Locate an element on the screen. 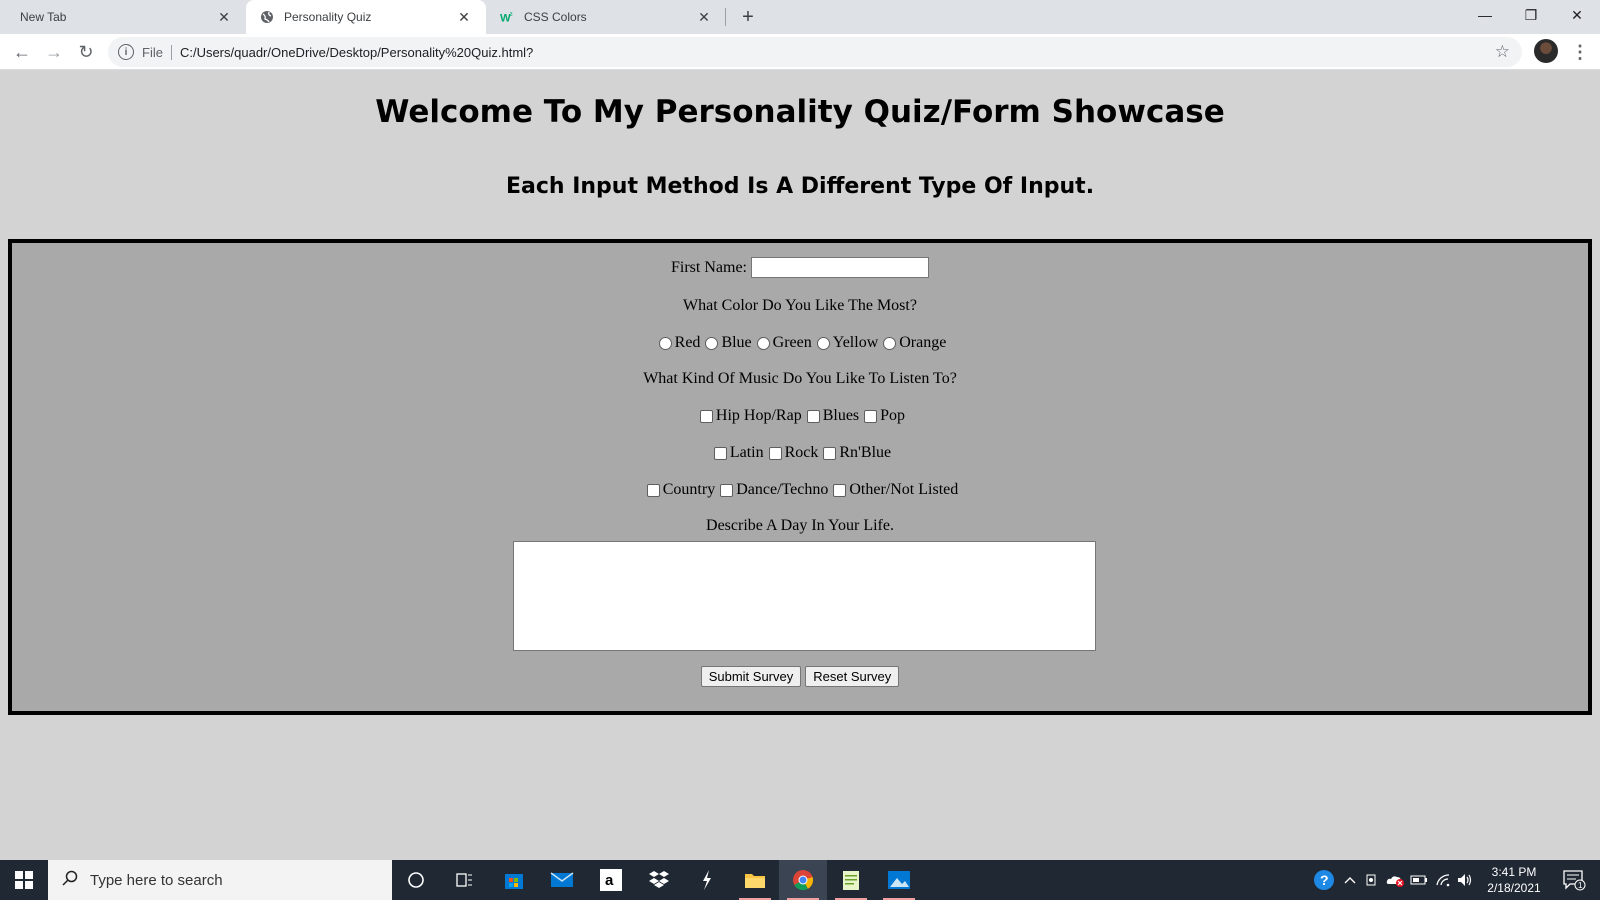 Image resolution: width=1600 pixels, height=900 pixels. color-option-yellow: Yellow is located at coordinates (845, 343).